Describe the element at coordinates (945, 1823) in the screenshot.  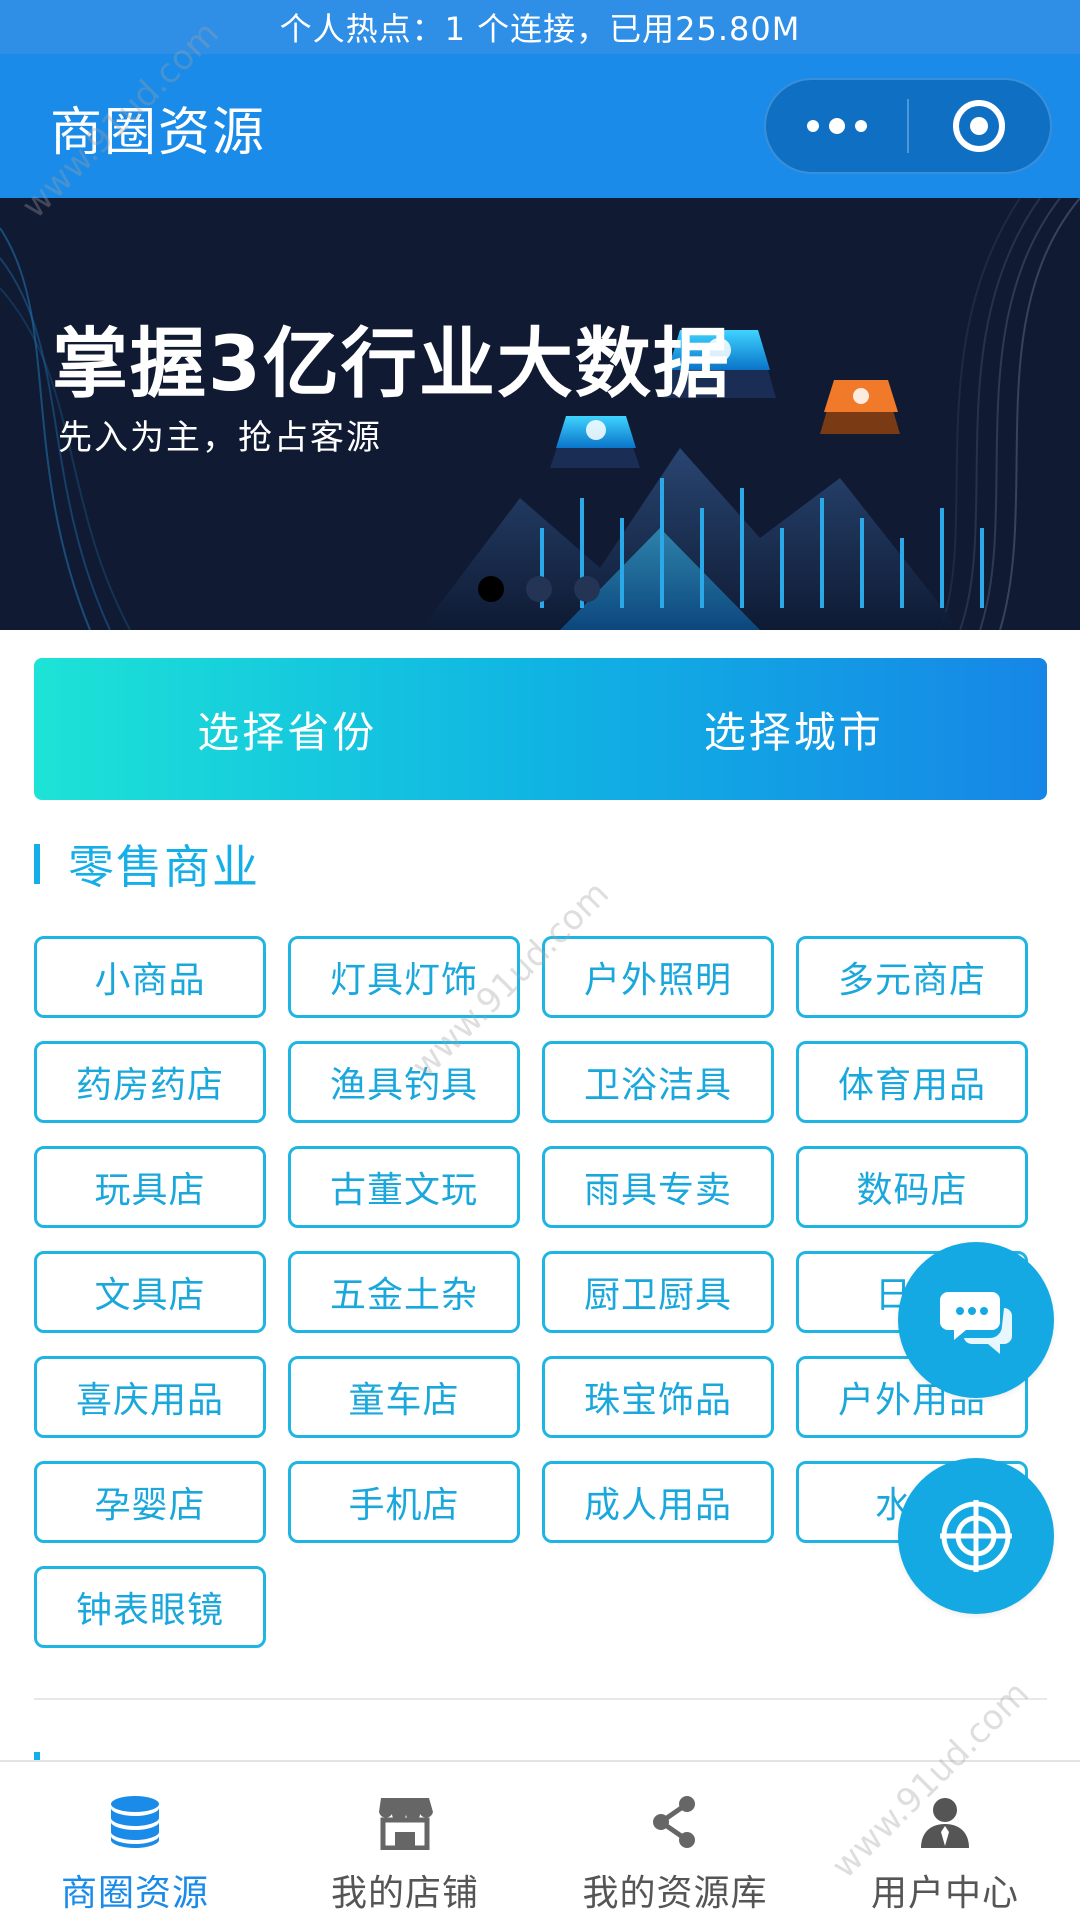
I see `user-icon` at that location.